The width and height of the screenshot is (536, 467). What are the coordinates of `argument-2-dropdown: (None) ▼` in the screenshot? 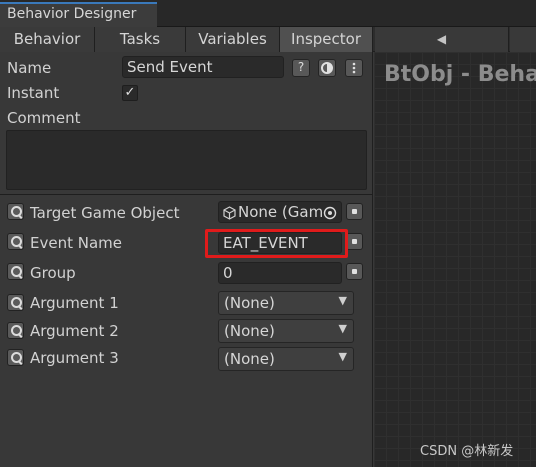 It's located at (286, 331).